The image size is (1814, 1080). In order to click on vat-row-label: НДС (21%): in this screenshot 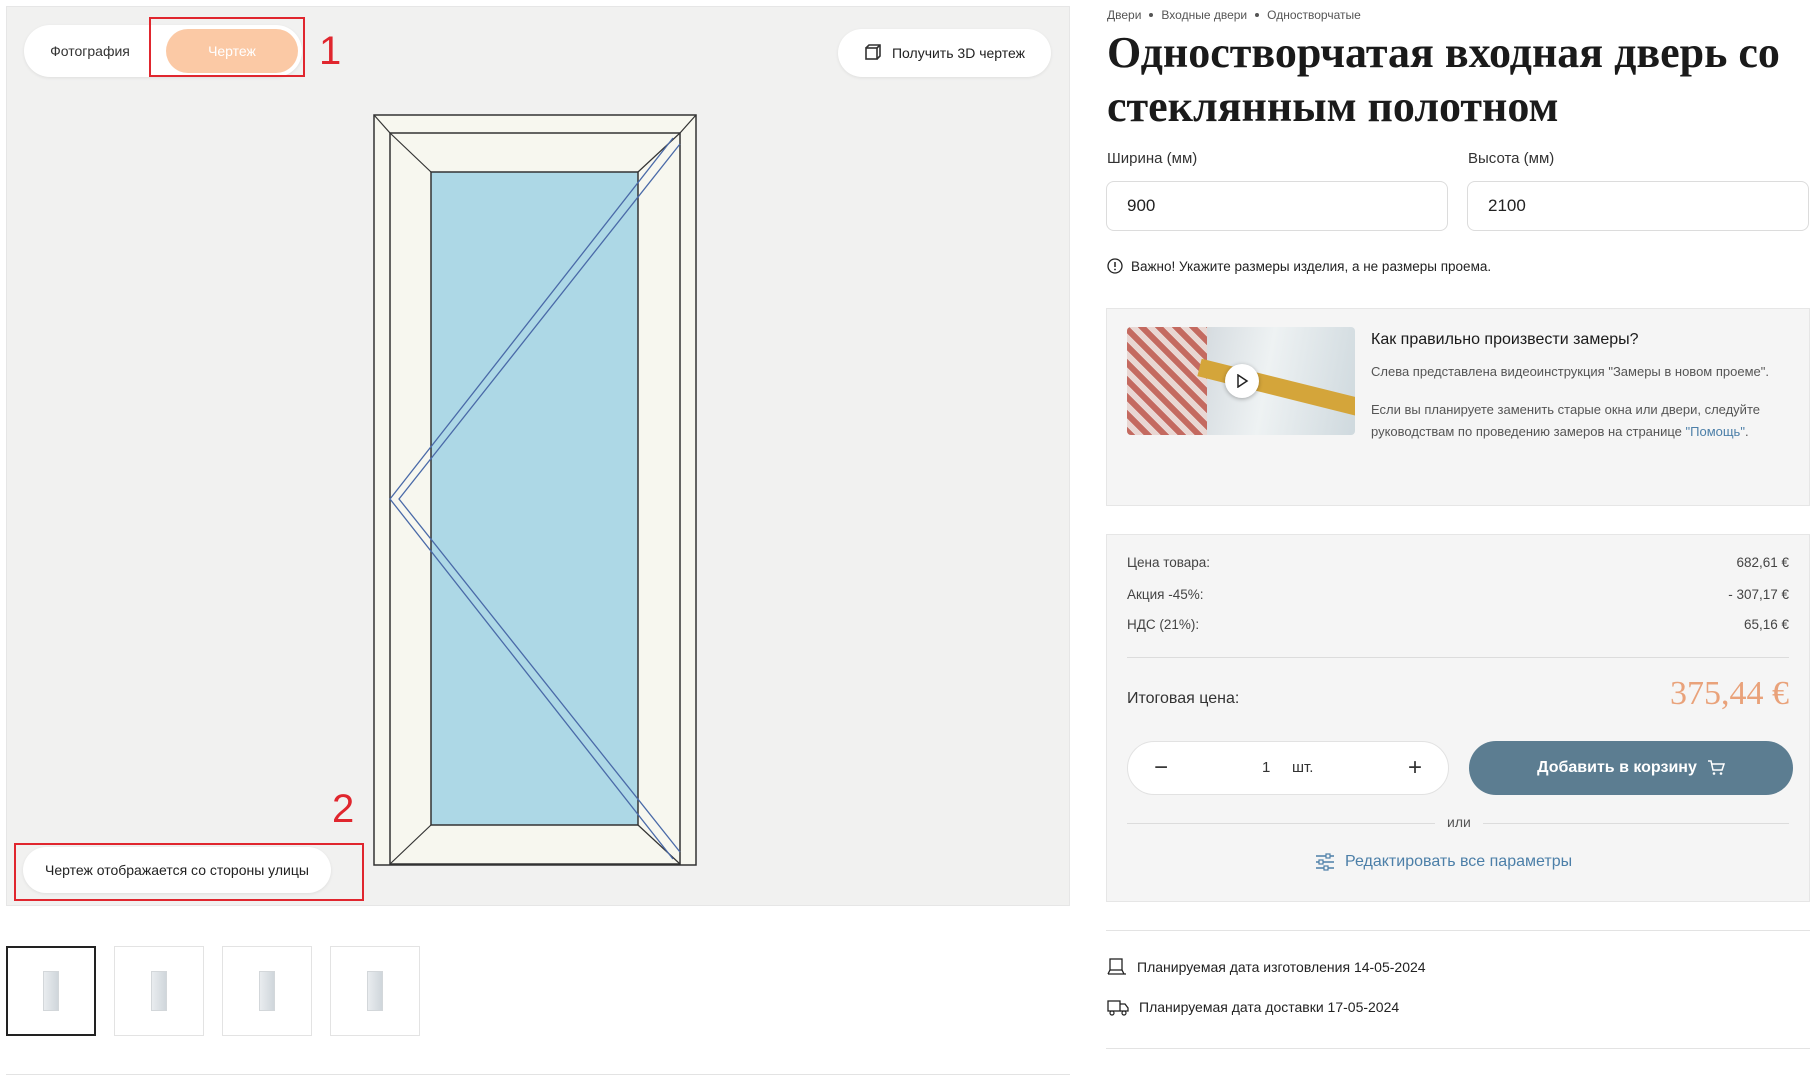, I will do `click(1163, 624)`.